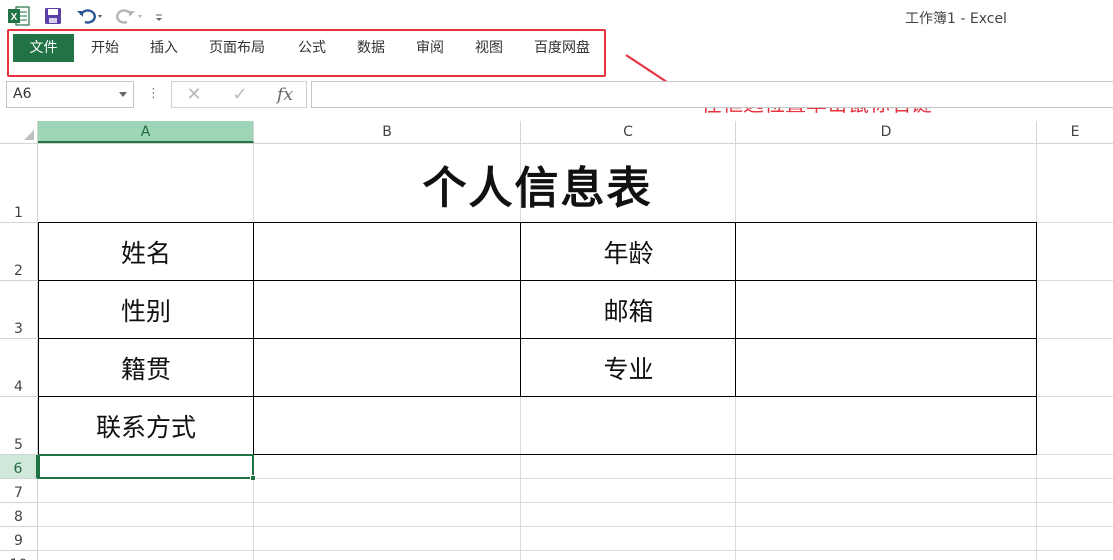 The height and width of the screenshot is (560, 1113). What do you see at coordinates (253, 478) in the screenshot?
I see `fill-handle` at bounding box center [253, 478].